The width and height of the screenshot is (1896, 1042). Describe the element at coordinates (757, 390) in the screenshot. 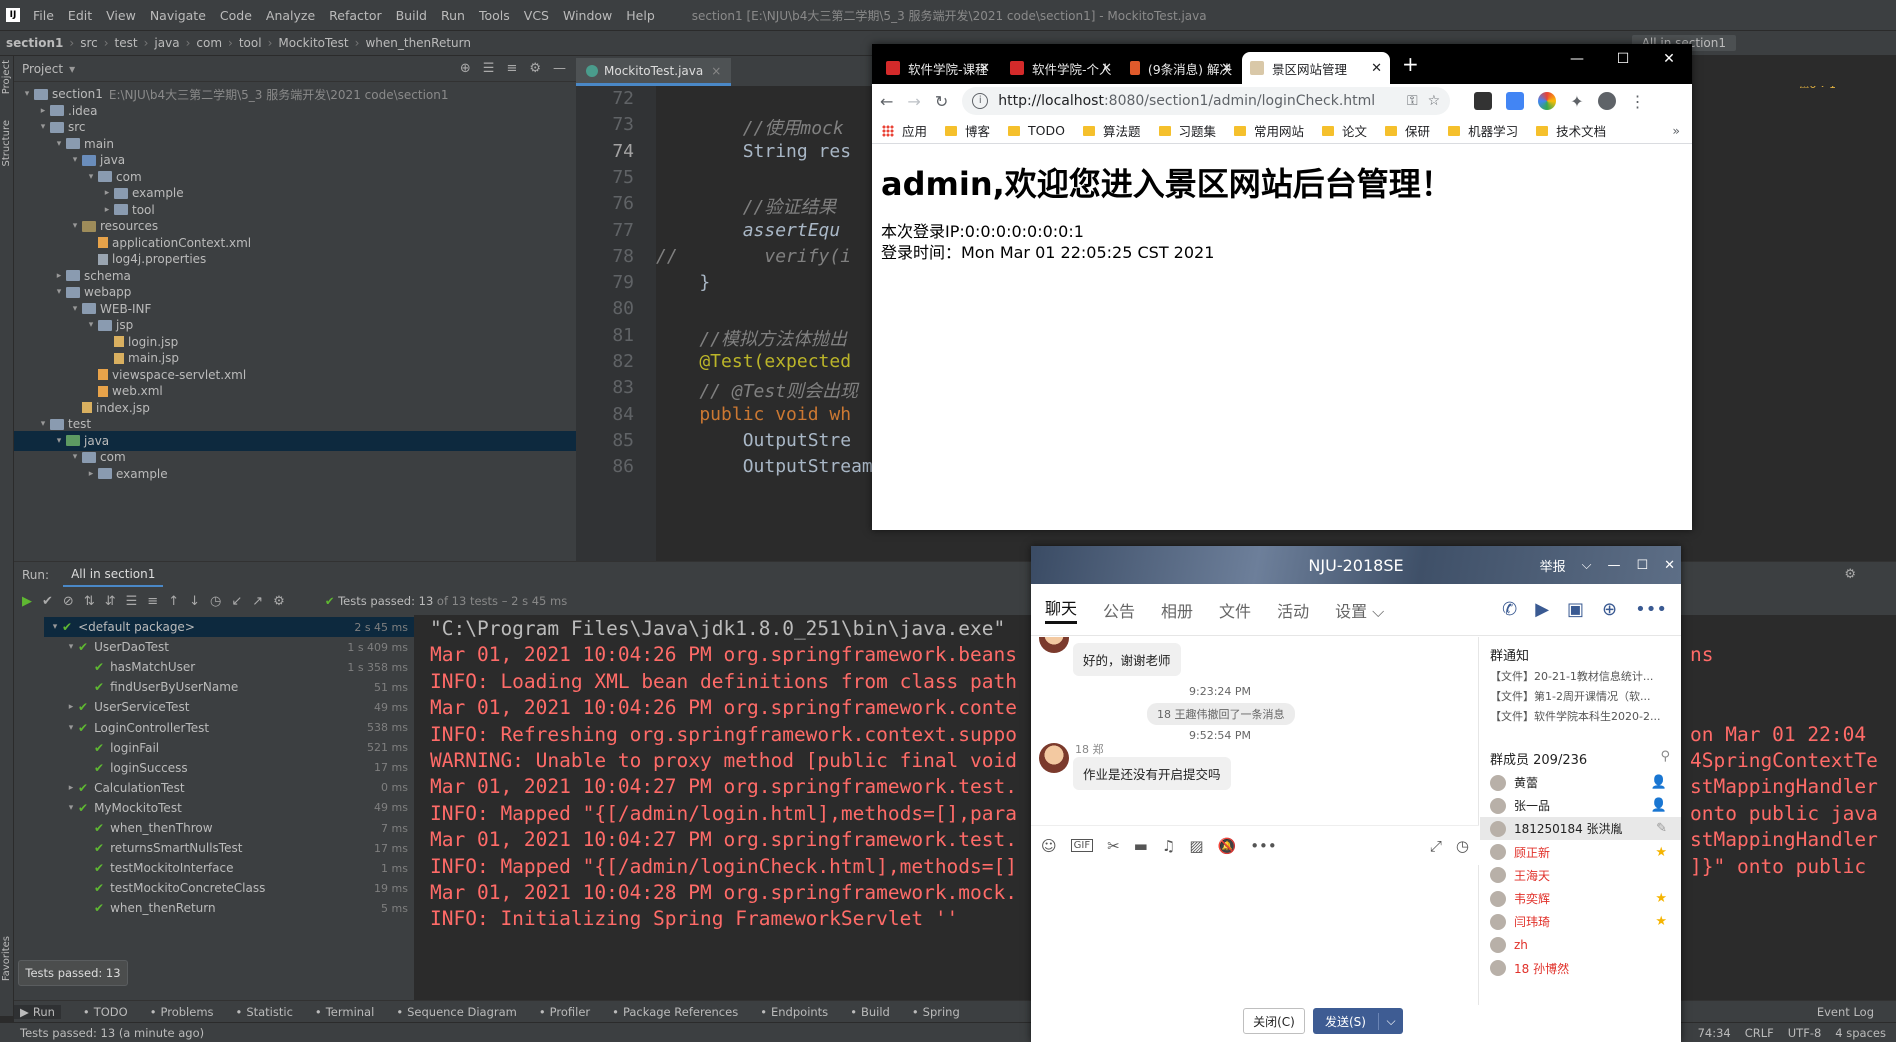

I see `code-line: // @Test则会出现` at that location.